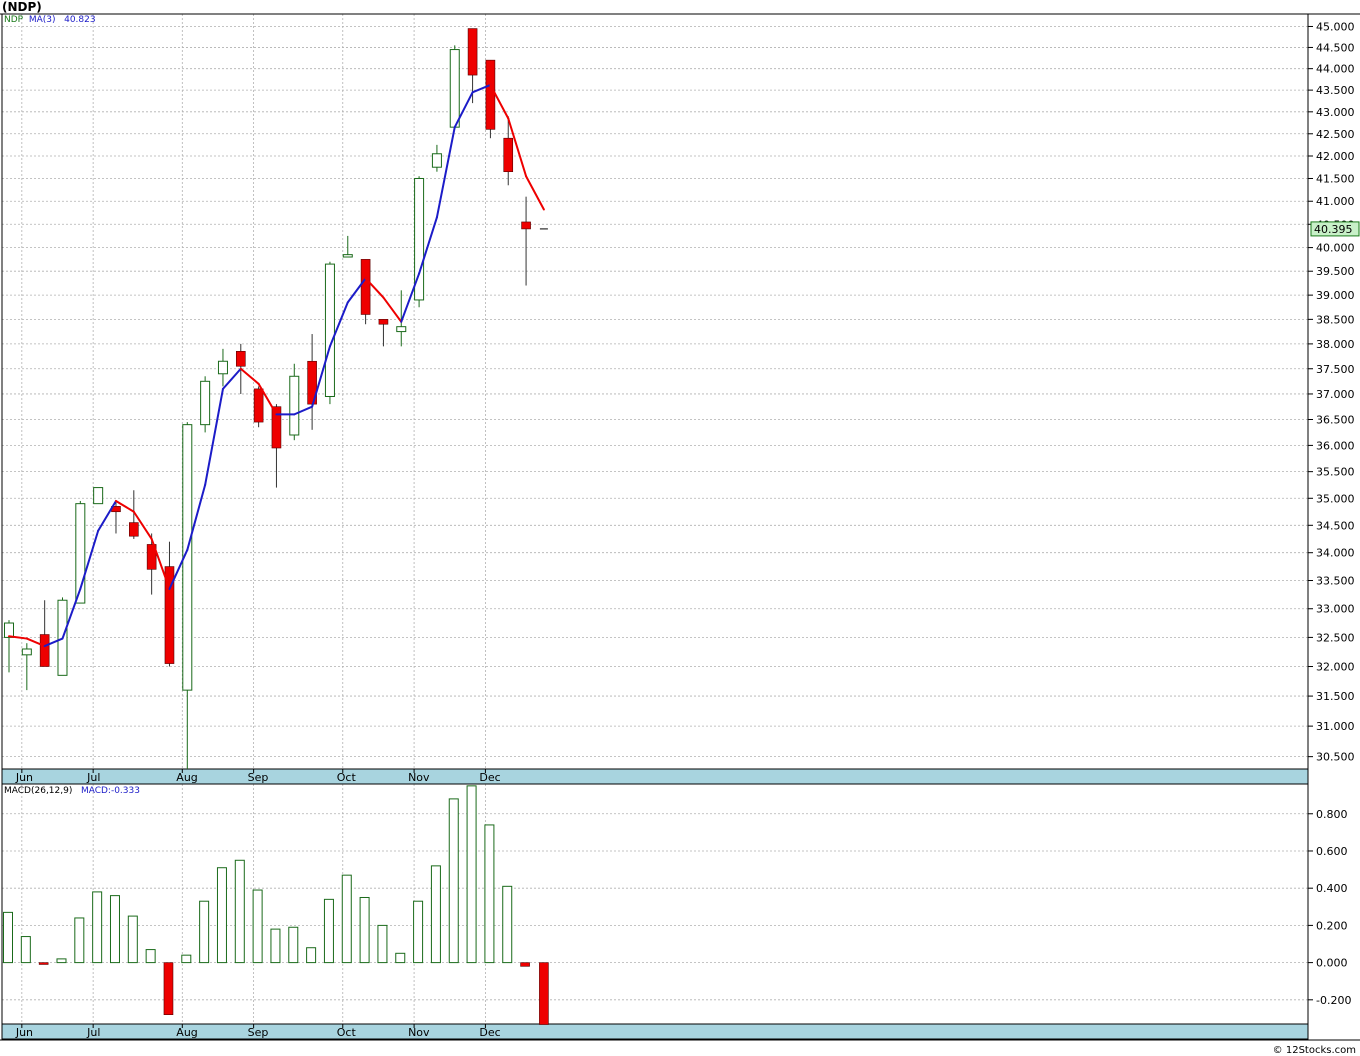 The image size is (1360, 1056). I want to click on ticker-title: (NDP), so click(22, 7).